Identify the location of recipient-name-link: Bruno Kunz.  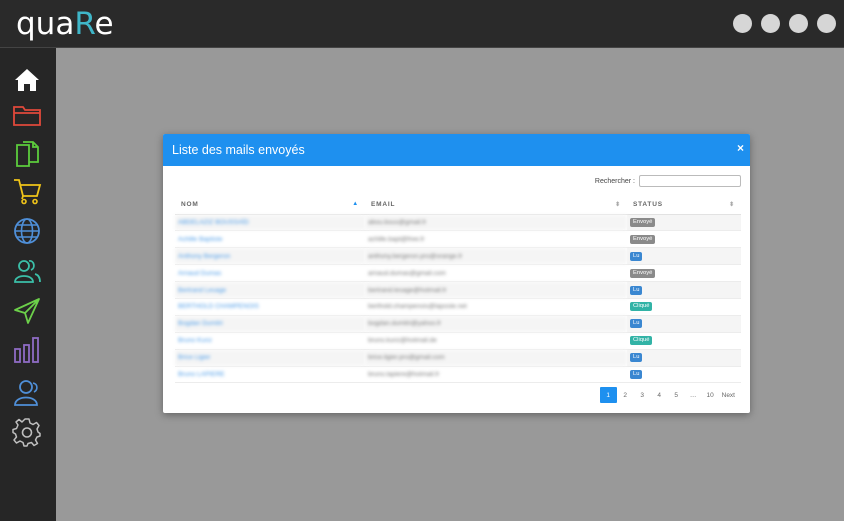
(270, 341).